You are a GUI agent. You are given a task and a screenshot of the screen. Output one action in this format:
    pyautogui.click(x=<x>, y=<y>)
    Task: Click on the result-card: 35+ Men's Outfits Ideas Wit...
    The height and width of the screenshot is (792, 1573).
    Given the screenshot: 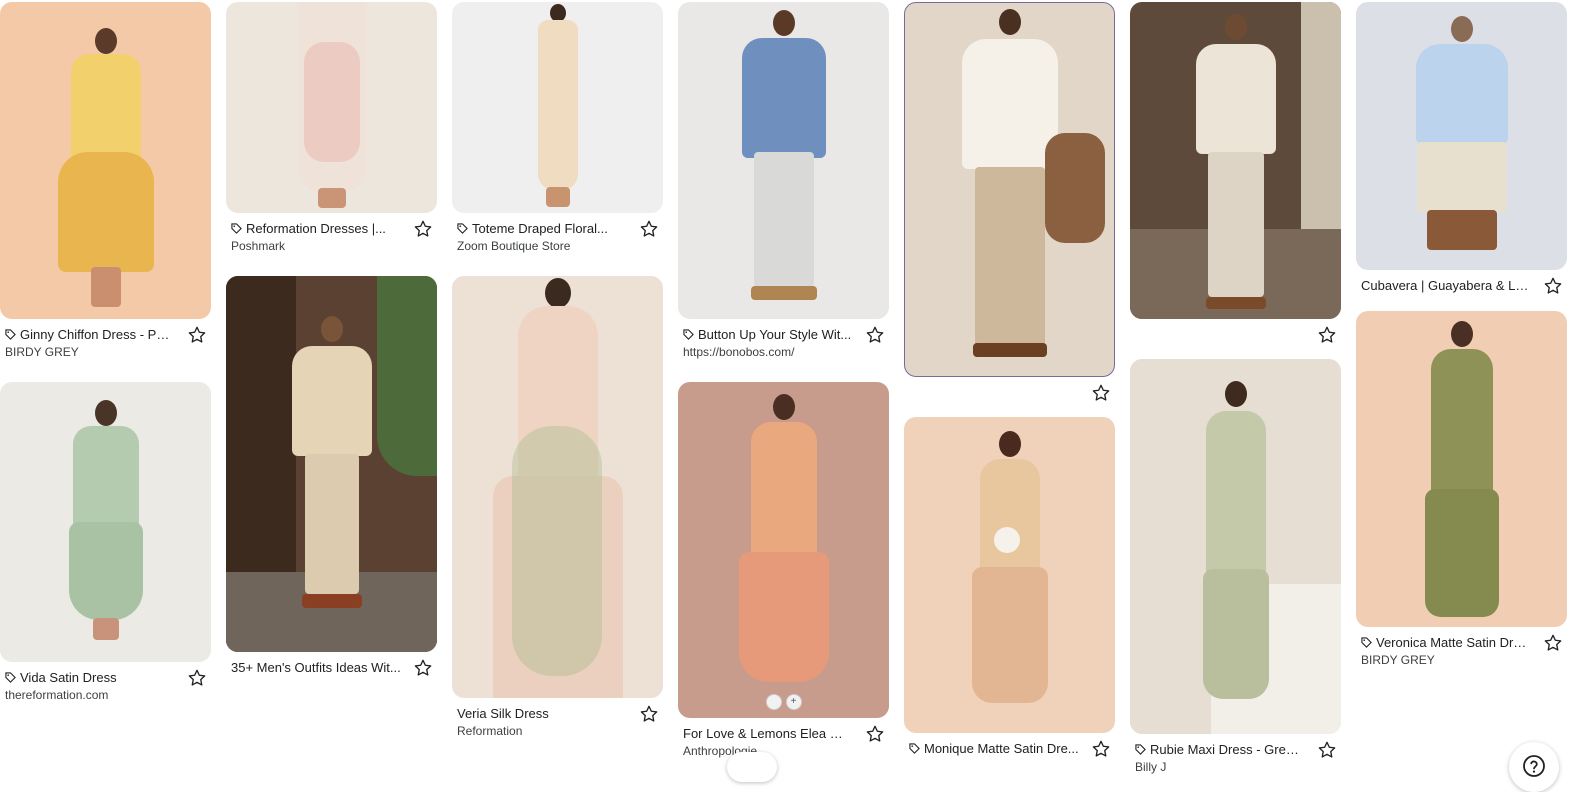 What is the action you would take?
    pyautogui.click(x=331, y=484)
    